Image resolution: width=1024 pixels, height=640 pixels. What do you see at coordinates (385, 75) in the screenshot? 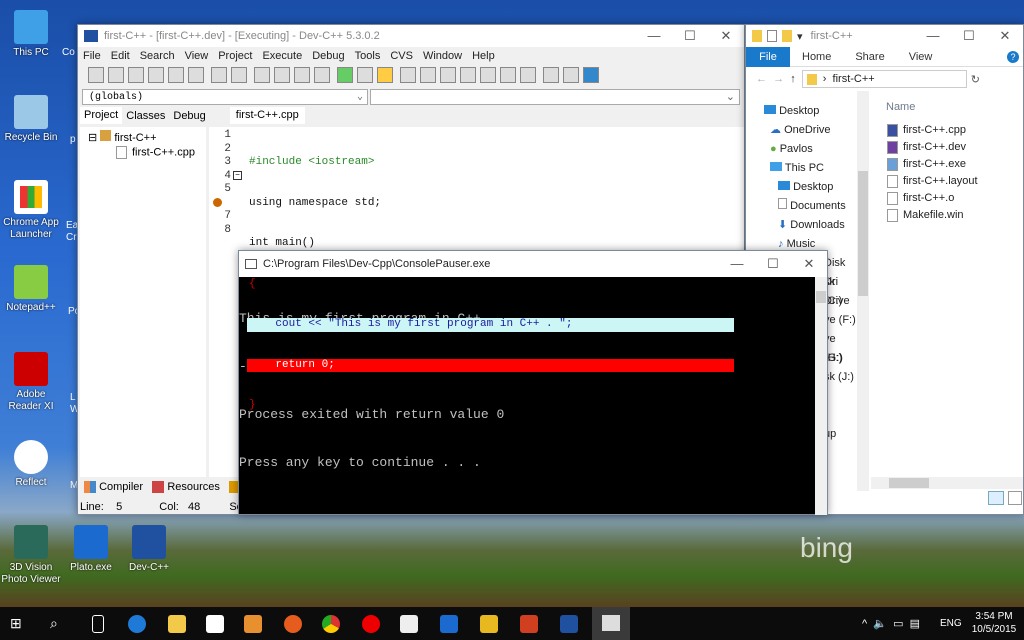
I see `project-options-icon` at bounding box center [385, 75].